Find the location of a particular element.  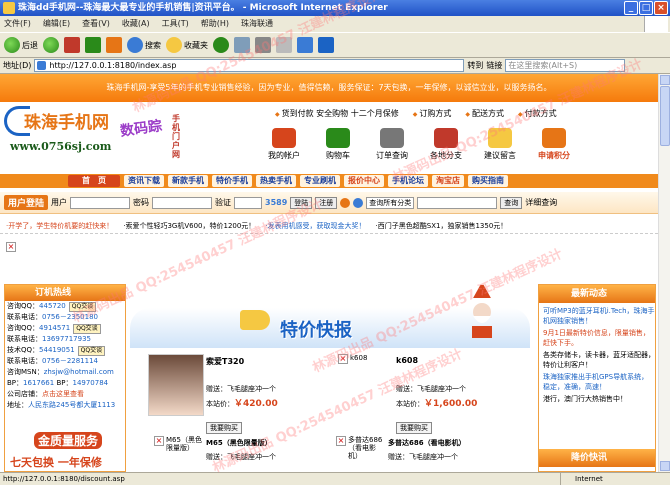

product-image-alt: M65（黑色限量版） is located at coordinates (184, 444).